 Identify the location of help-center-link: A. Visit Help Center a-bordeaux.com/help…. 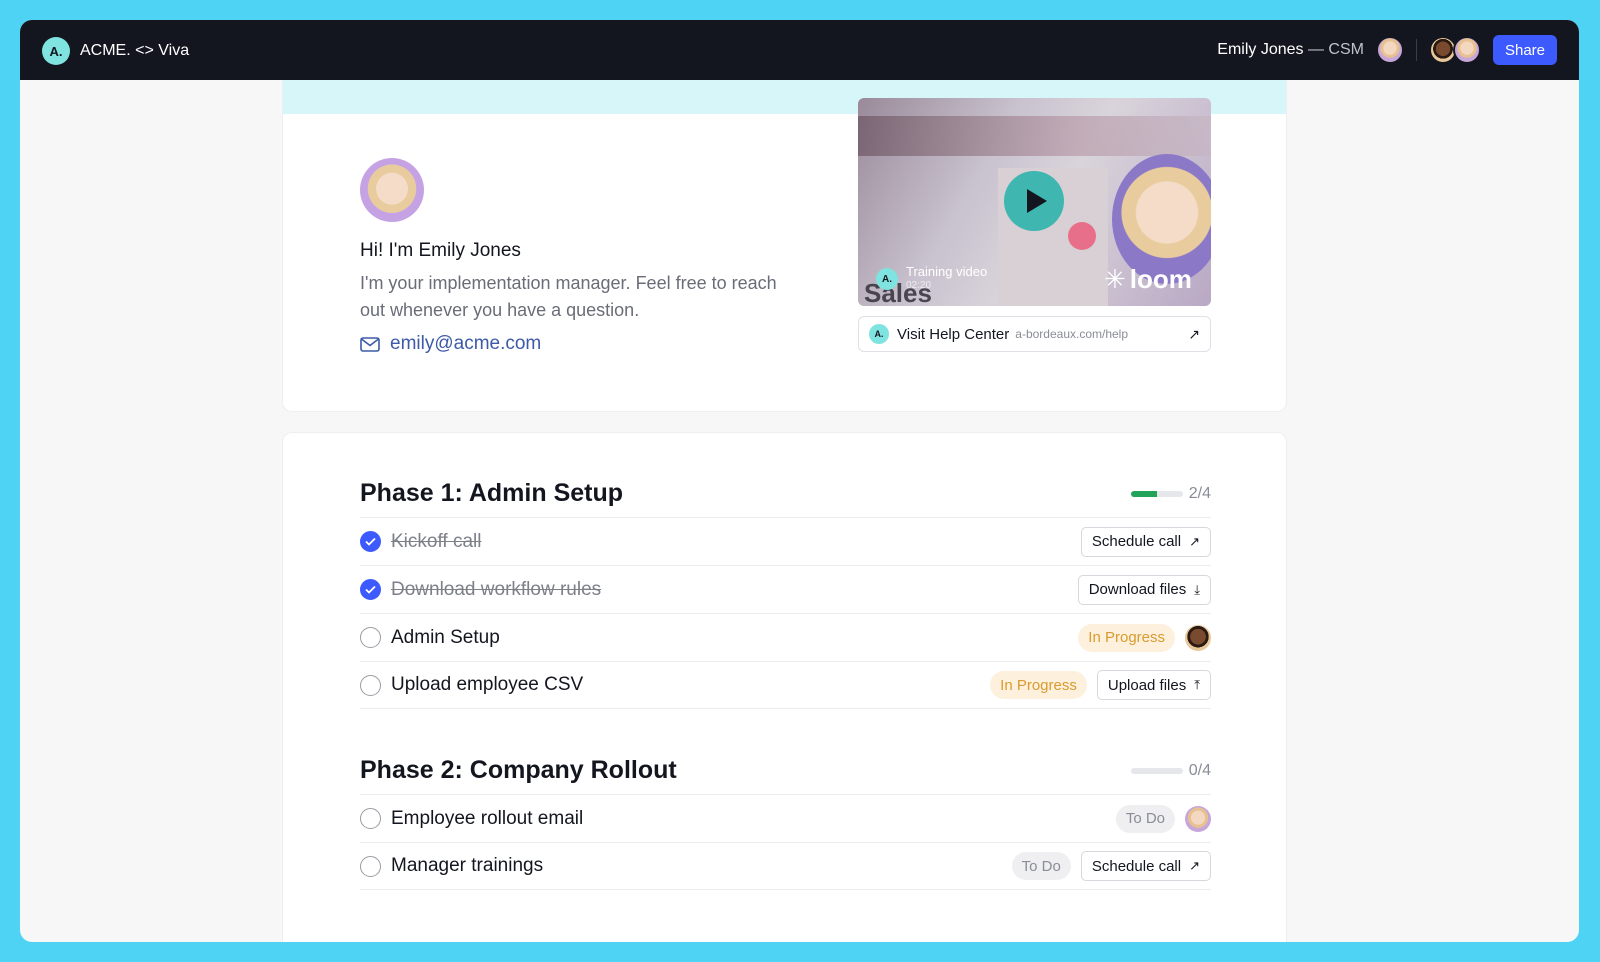
(1034, 334).